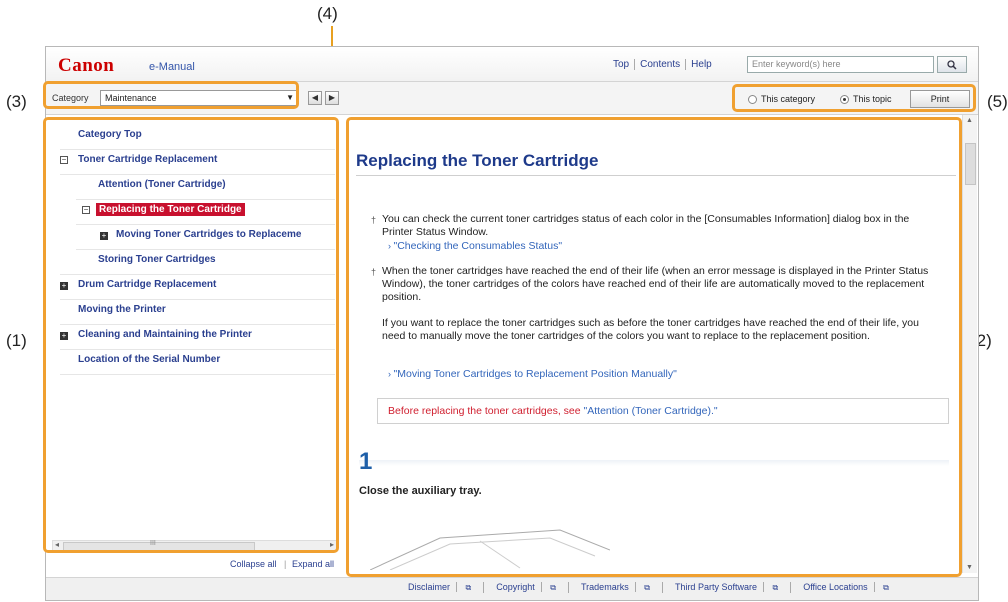 The height and width of the screenshot is (602, 1008). What do you see at coordinates (716, 587) in the screenshot?
I see `footer-link-label: Third Party Software` at bounding box center [716, 587].